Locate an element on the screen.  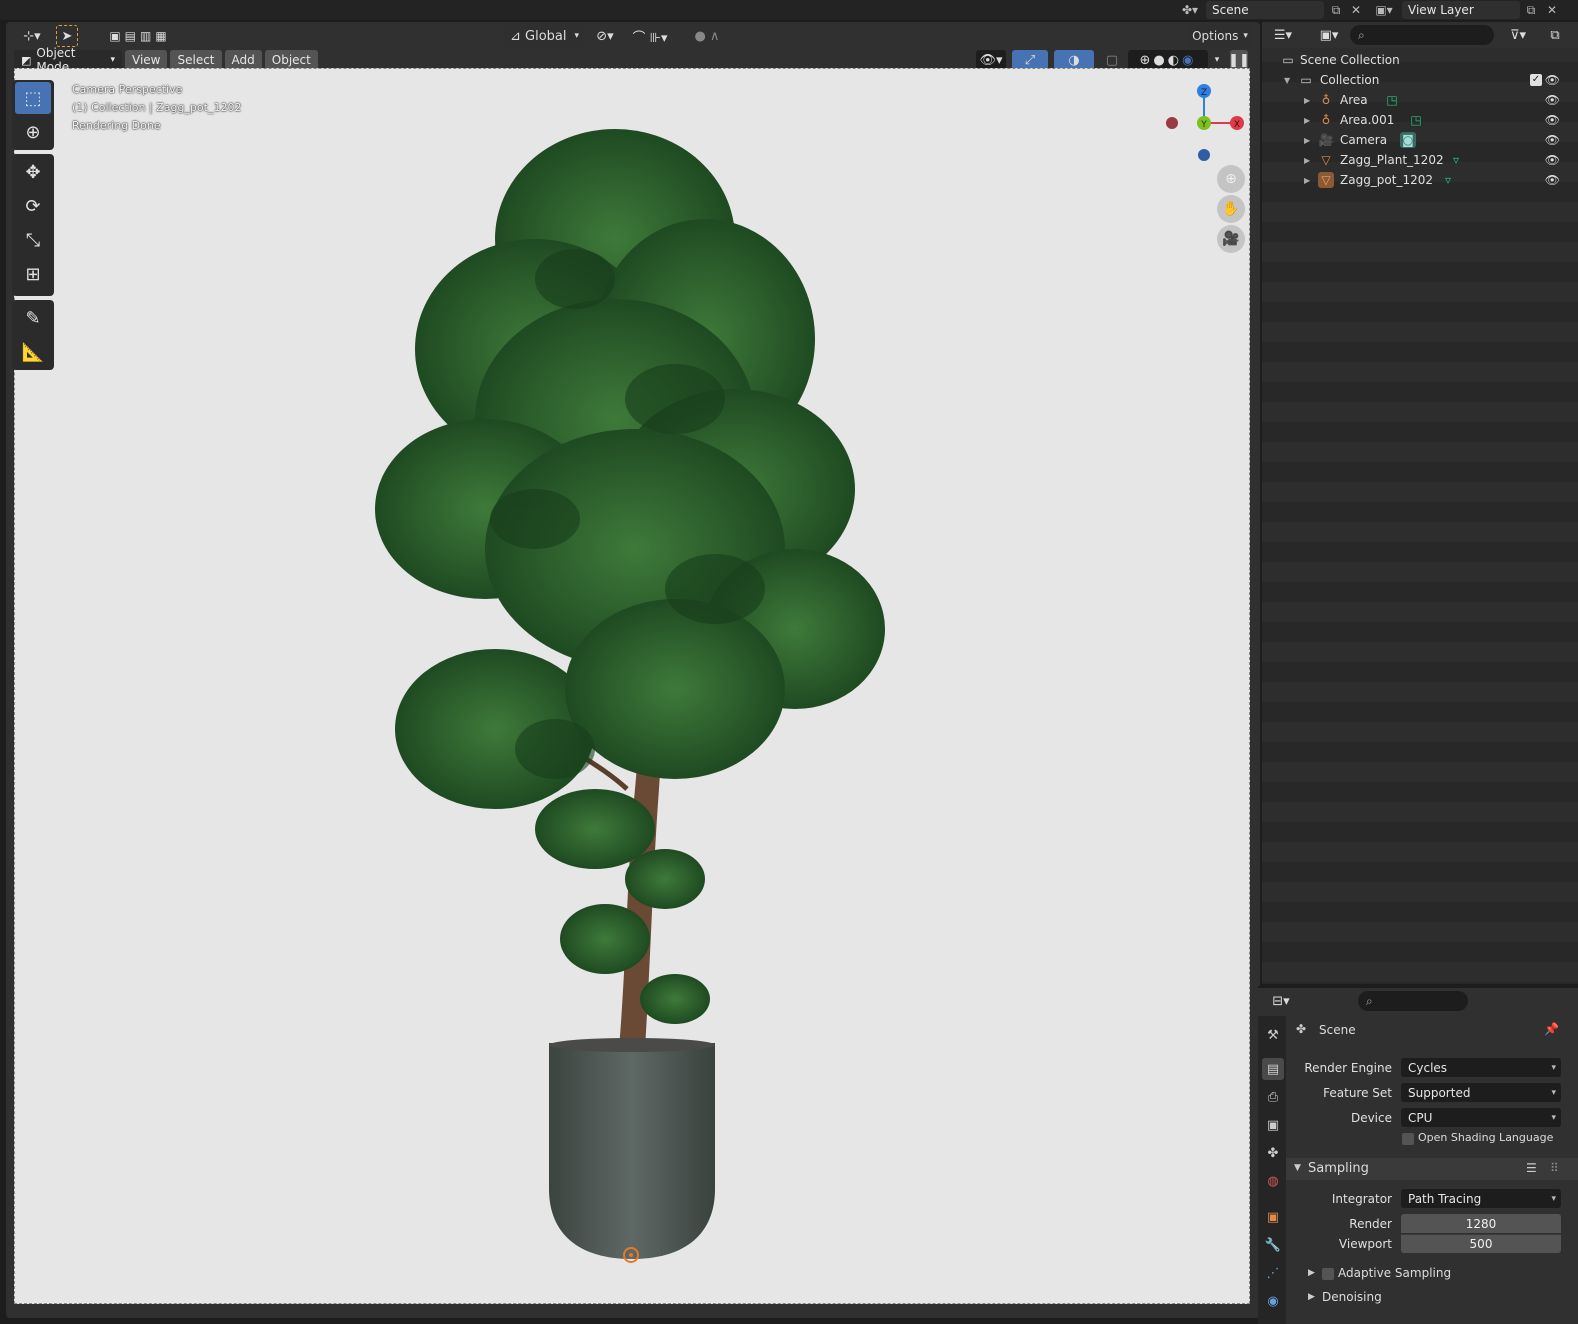
osl-label: Open Shading Language is located at coordinates (1486, 1137).